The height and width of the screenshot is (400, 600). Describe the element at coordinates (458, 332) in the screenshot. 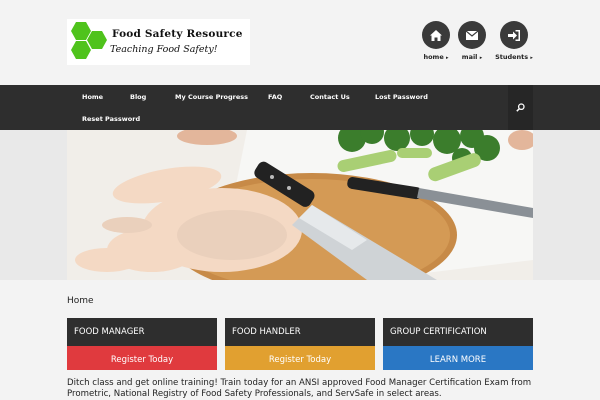

I see `card-title: GROUP CERTIFICATION` at that location.